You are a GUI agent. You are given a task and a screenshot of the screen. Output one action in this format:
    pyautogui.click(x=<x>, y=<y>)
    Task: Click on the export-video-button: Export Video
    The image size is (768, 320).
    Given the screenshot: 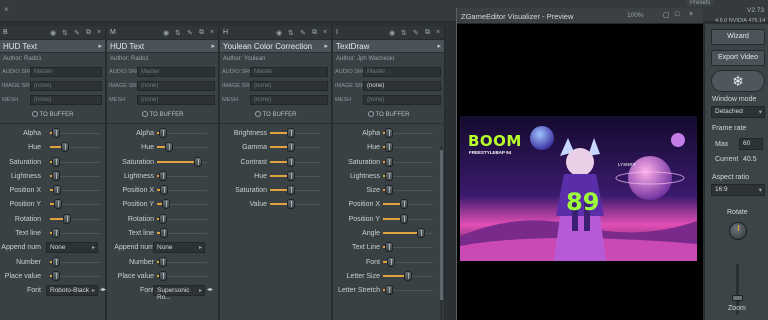 What is the action you would take?
    pyautogui.click(x=738, y=58)
    